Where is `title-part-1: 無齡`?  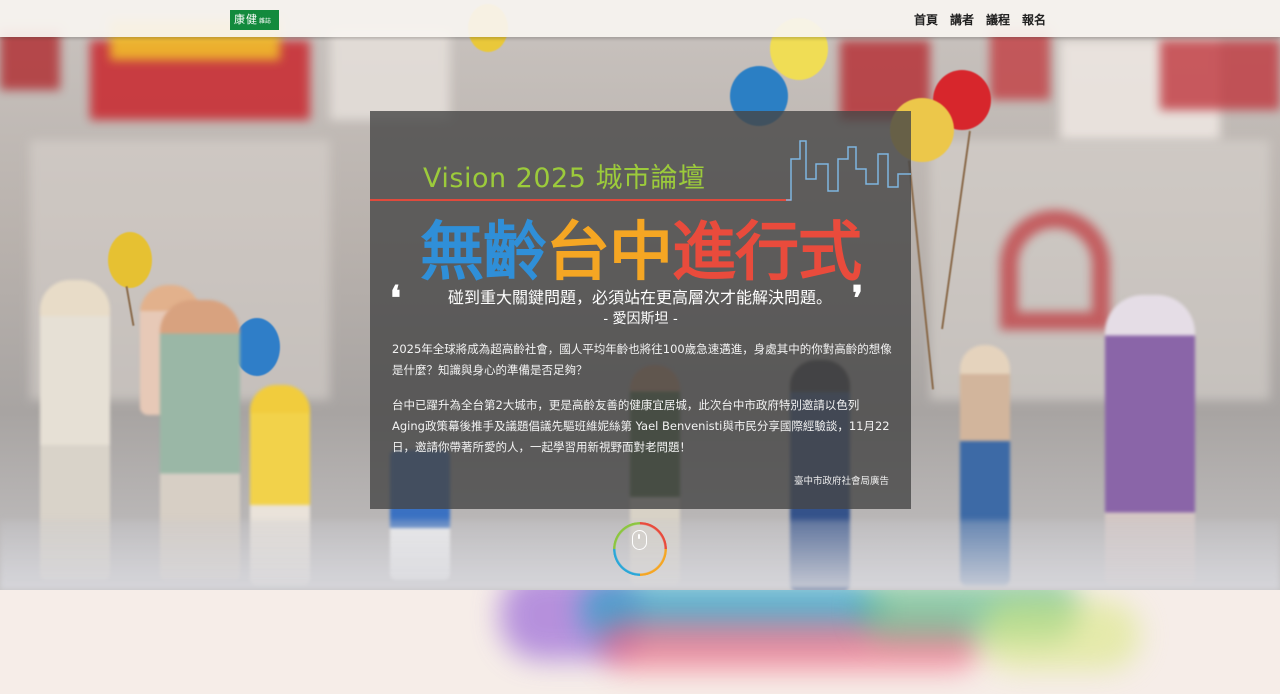 title-part-1: 無齡 is located at coordinates (483, 252).